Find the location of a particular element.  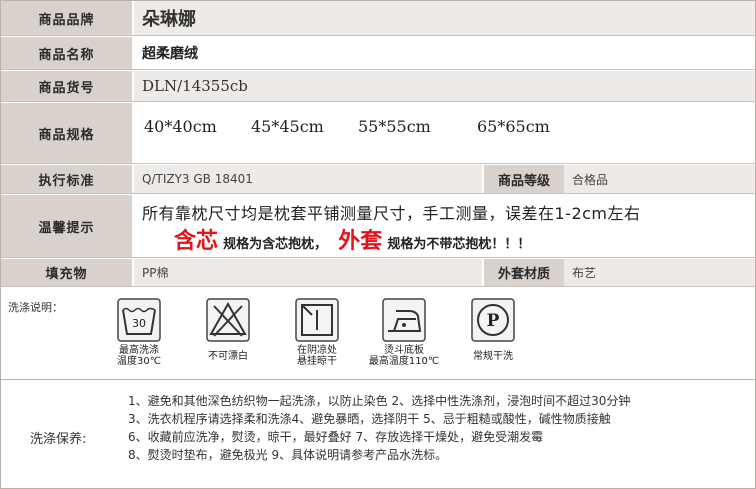

care-title: 洗涤保养: is located at coordinates (58, 439).